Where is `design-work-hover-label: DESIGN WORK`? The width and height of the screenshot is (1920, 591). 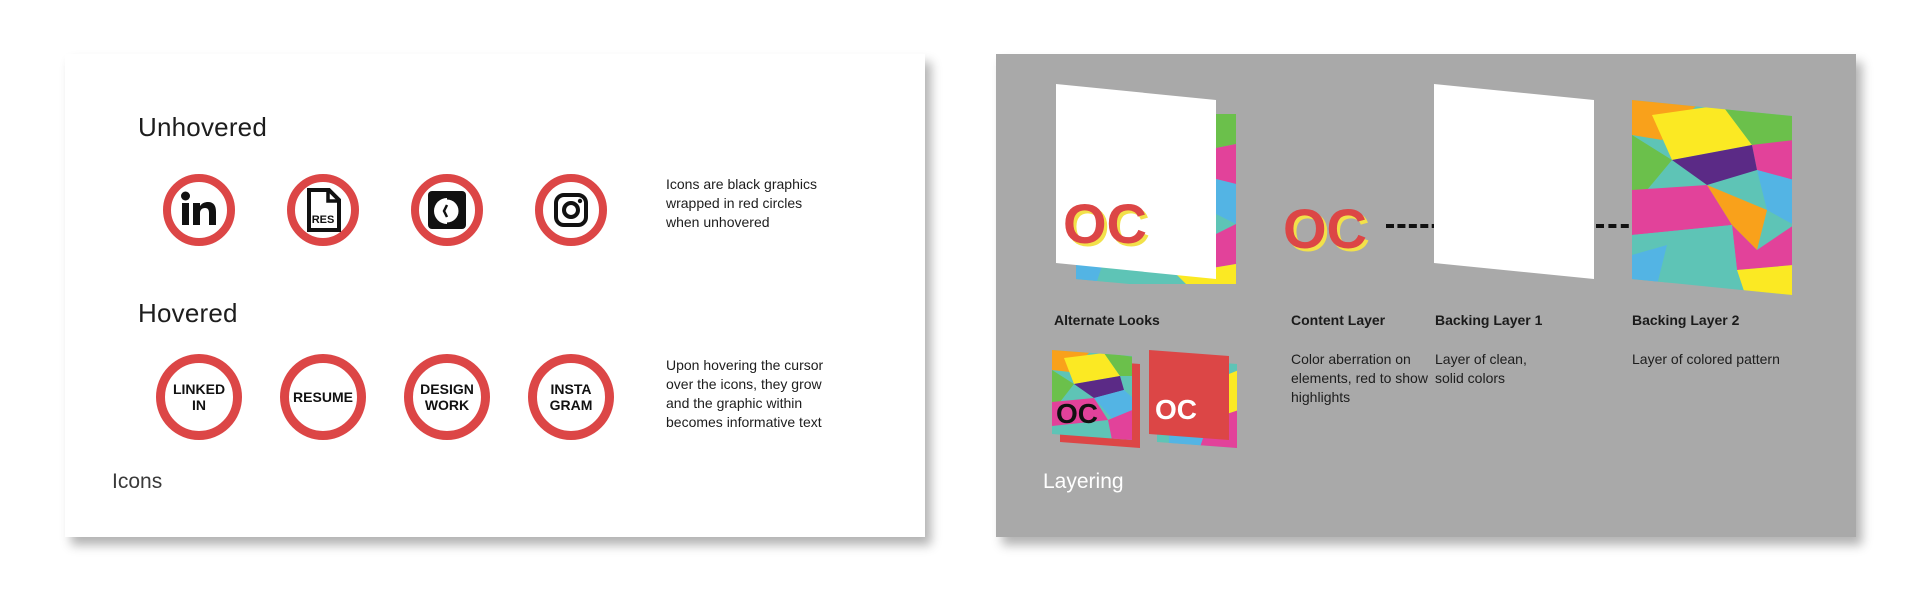 design-work-hover-label: DESIGN WORK is located at coordinates (447, 397).